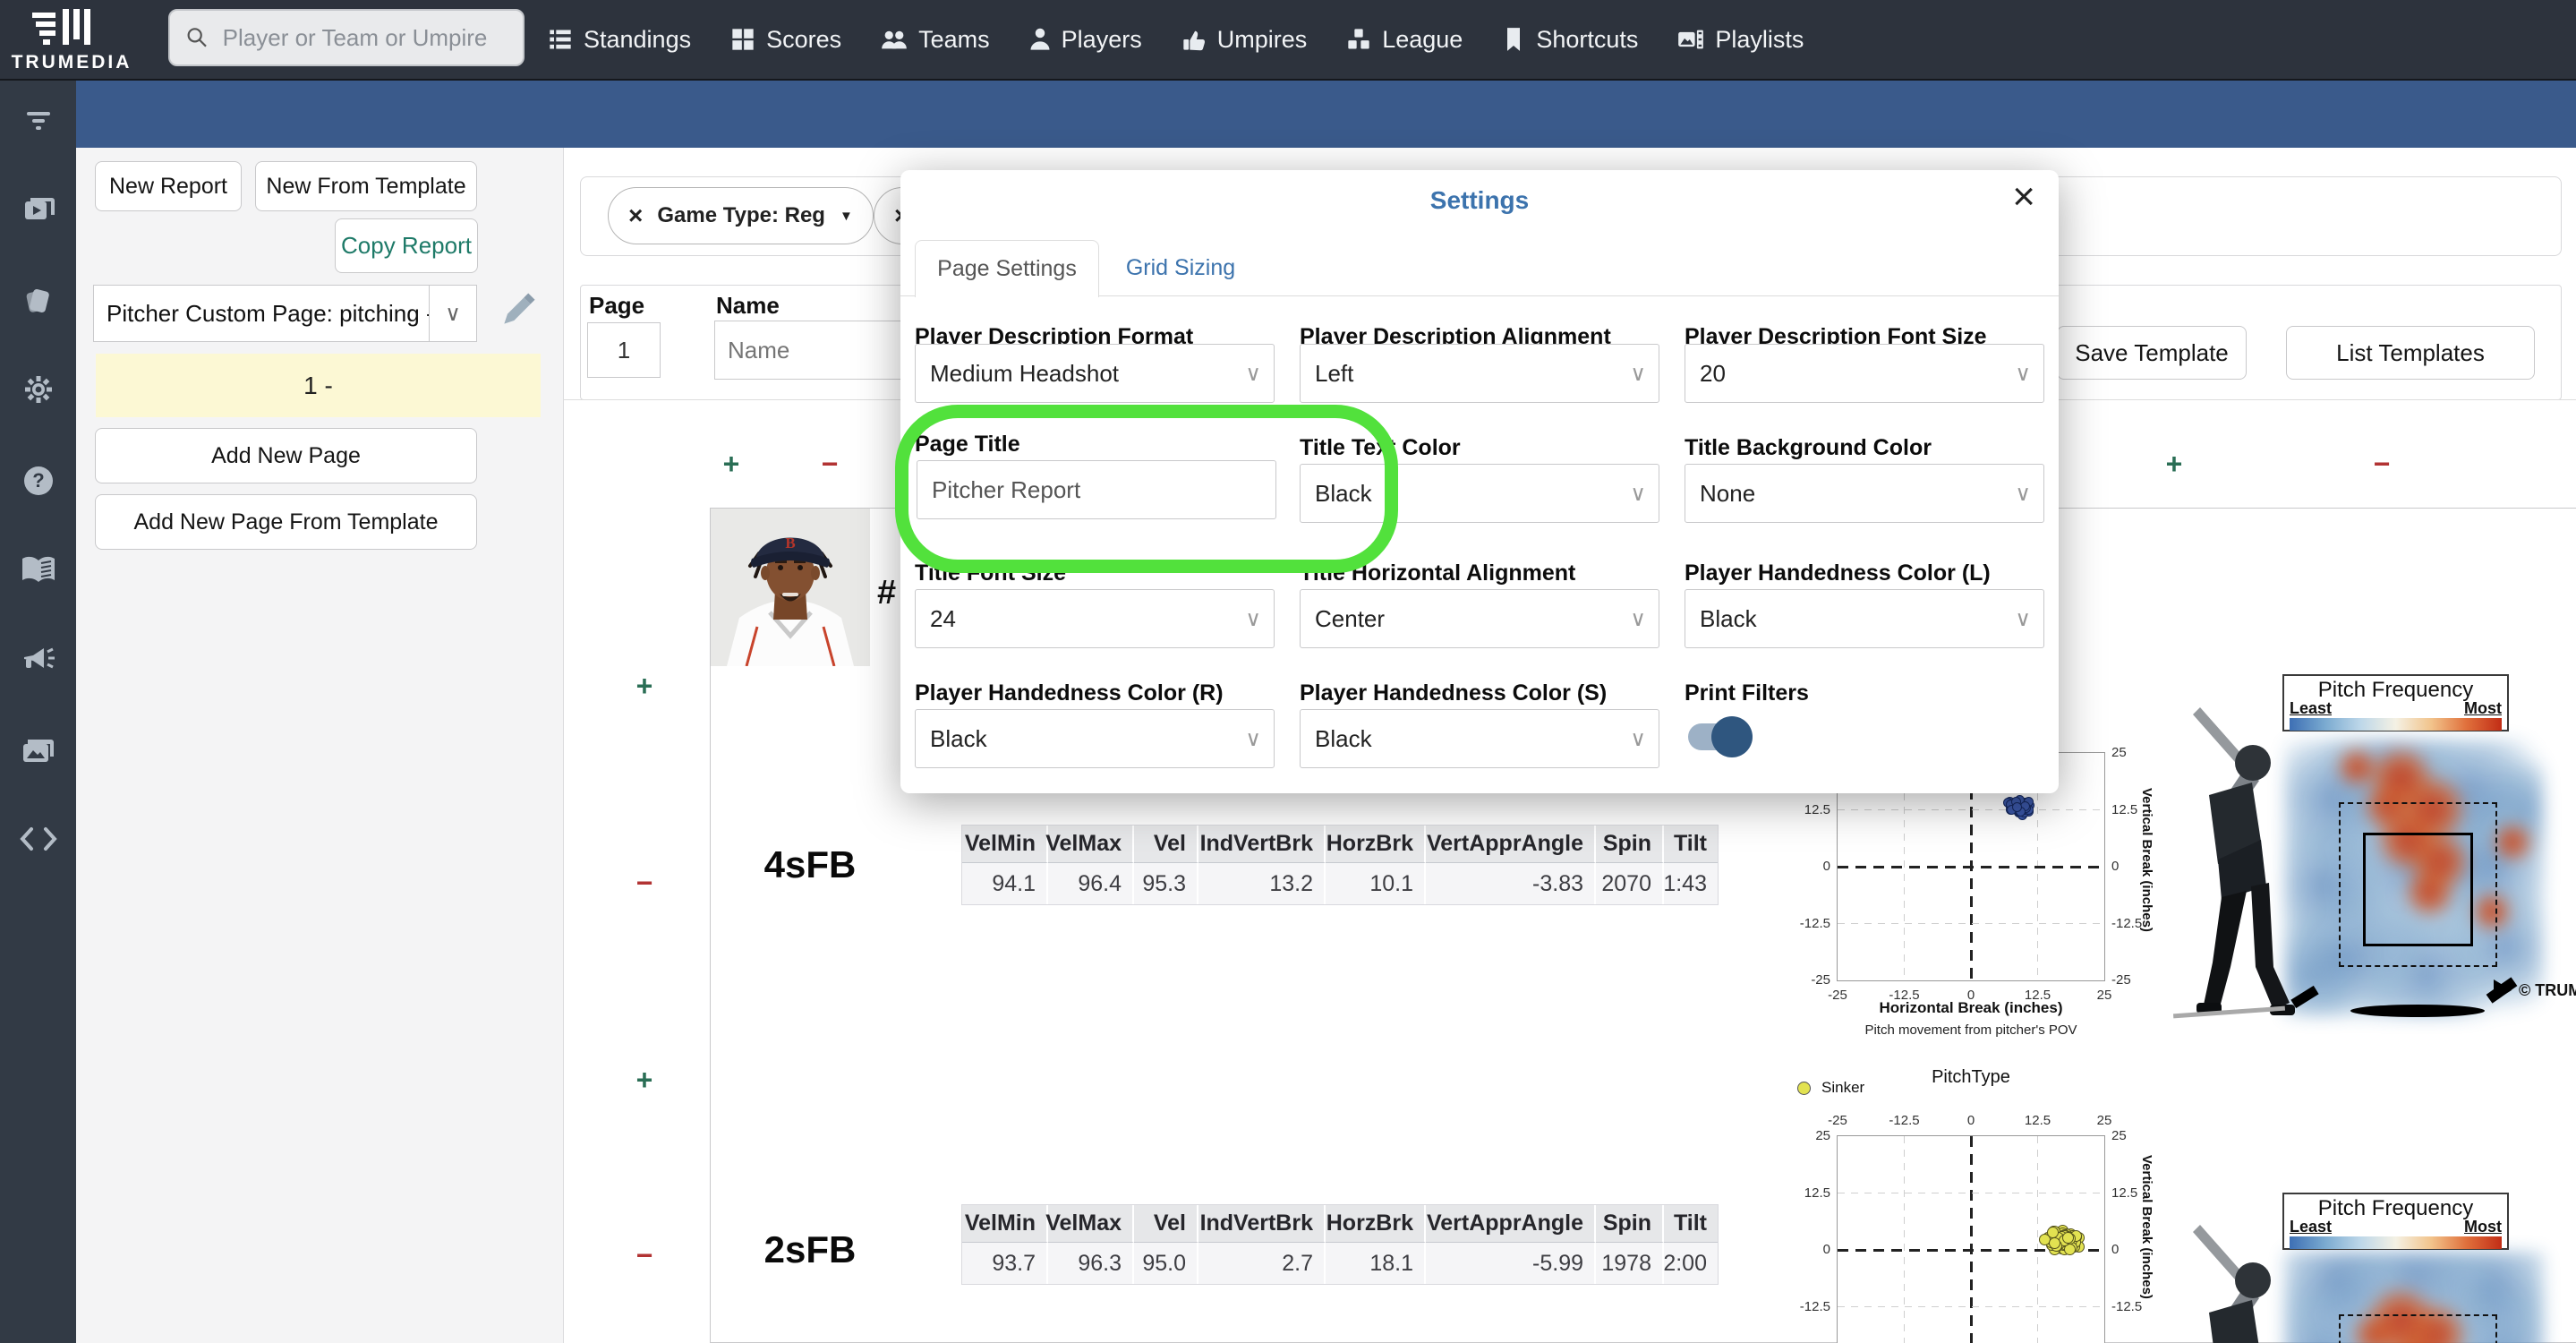  I want to click on announcements-icon, so click(38, 661).